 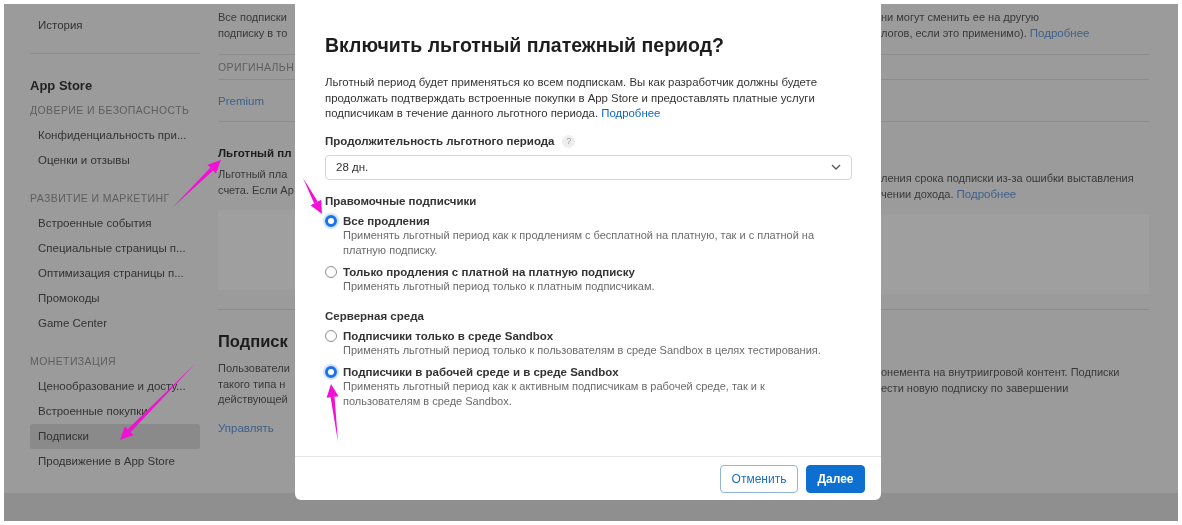 What do you see at coordinates (569, 141) in the screenshot?
I see `help-icon: ?` at bounding box center [569, 141].